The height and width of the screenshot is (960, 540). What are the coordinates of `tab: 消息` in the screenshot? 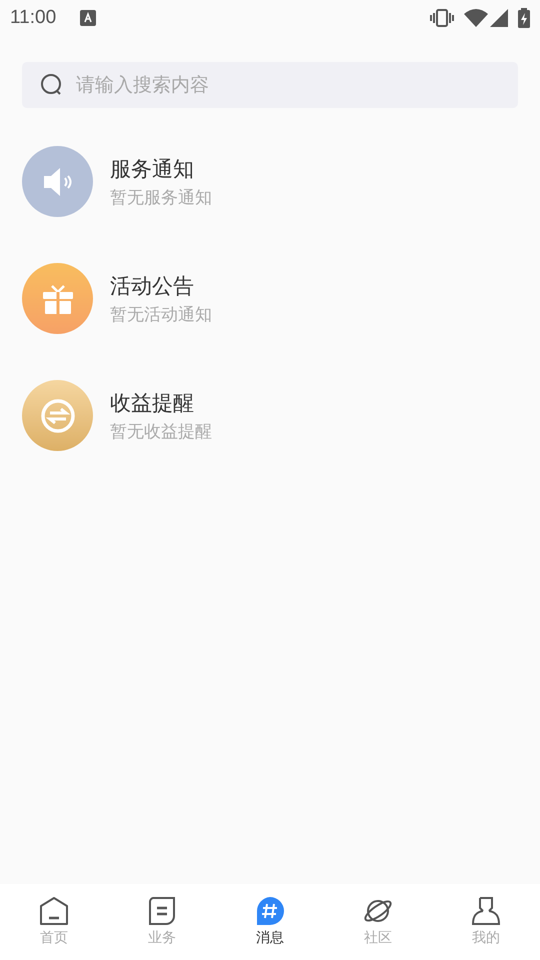 It's located at (270, 922).